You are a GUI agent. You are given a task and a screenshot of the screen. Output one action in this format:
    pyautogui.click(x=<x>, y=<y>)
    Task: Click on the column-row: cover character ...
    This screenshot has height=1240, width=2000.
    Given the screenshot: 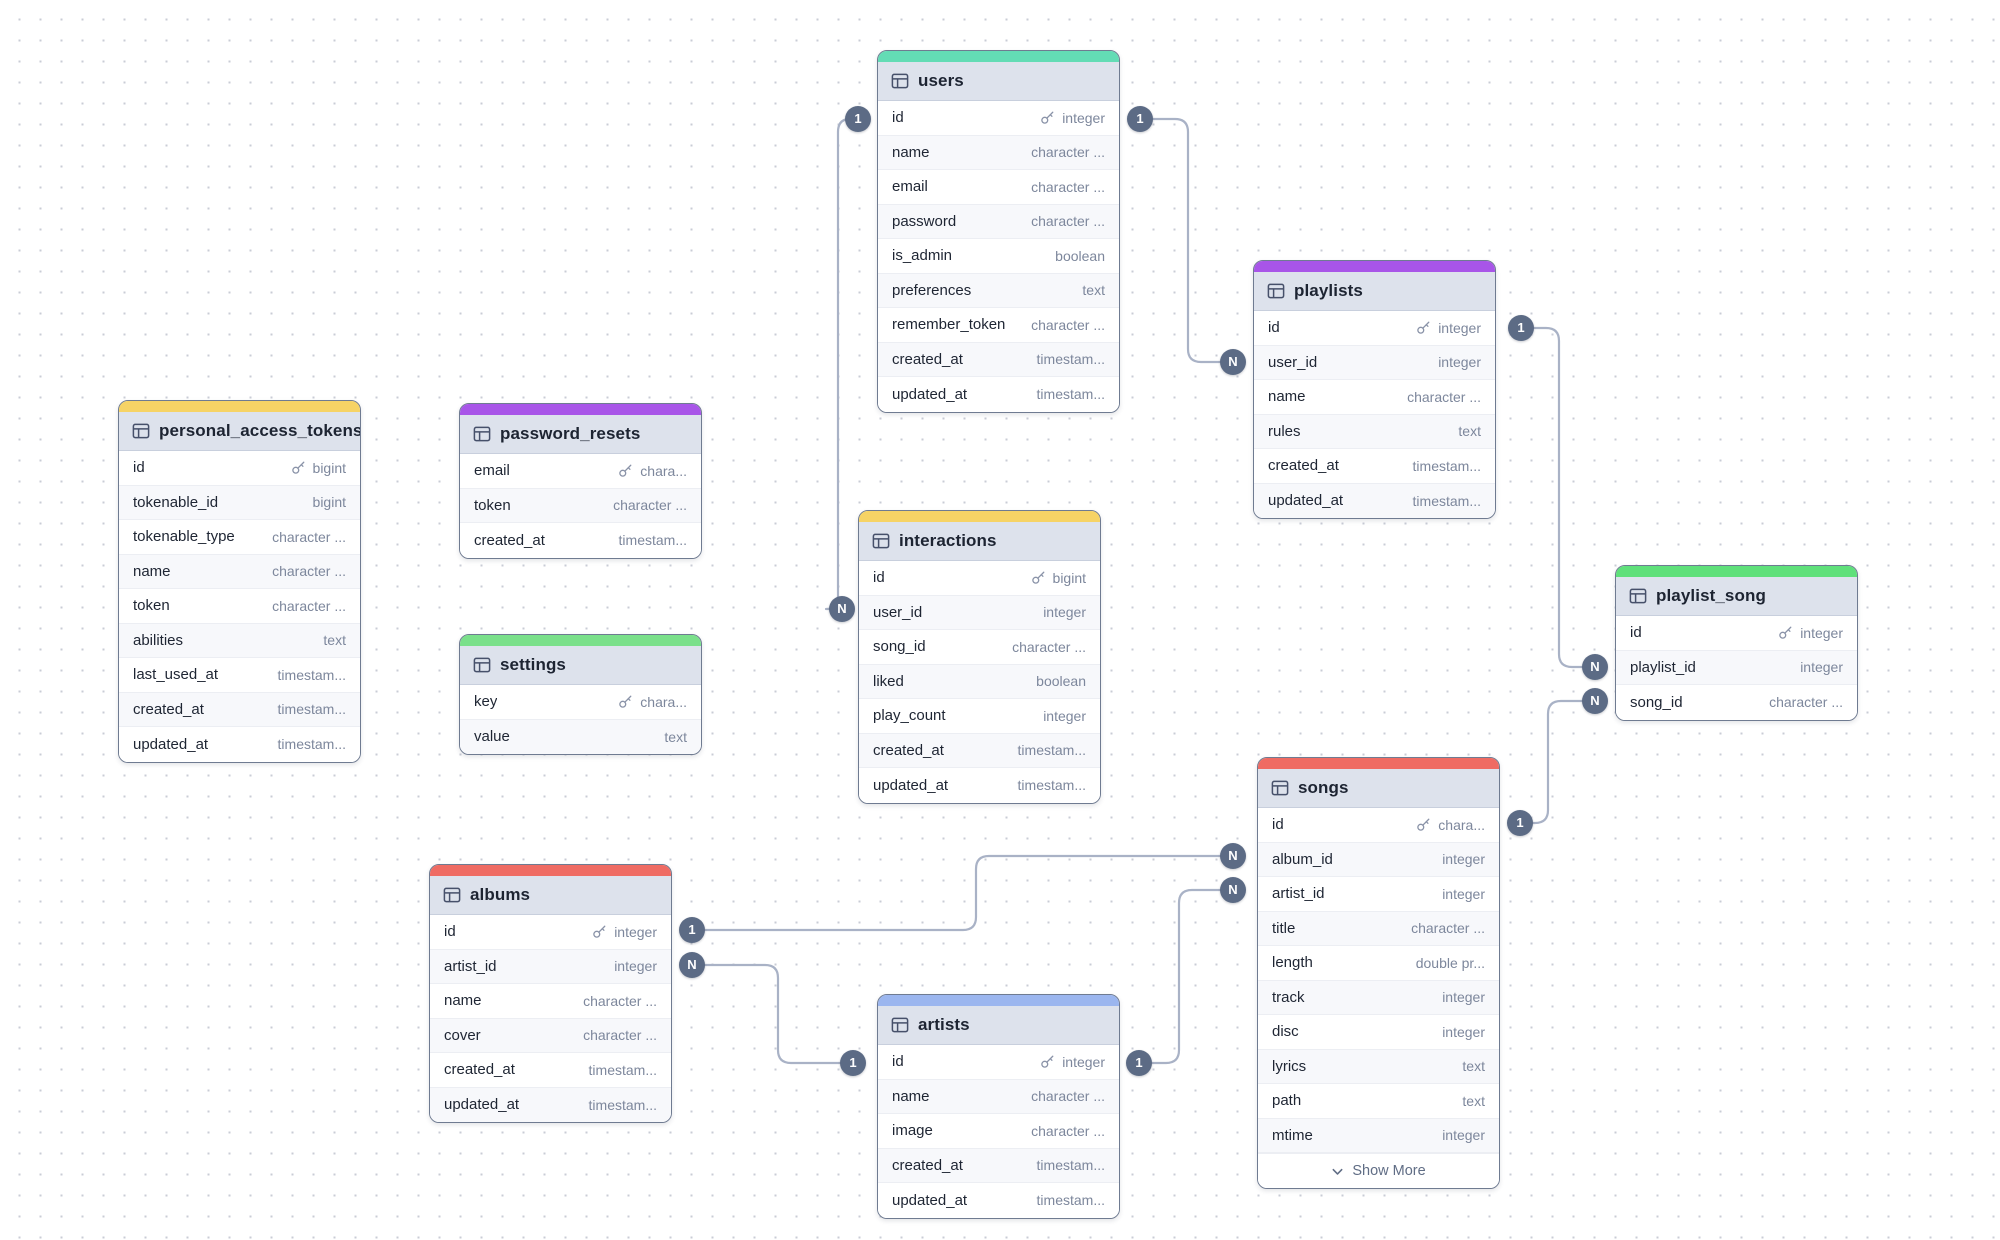 What is the action you would take?
    pyautogui.click(x=550, y=1035)
    